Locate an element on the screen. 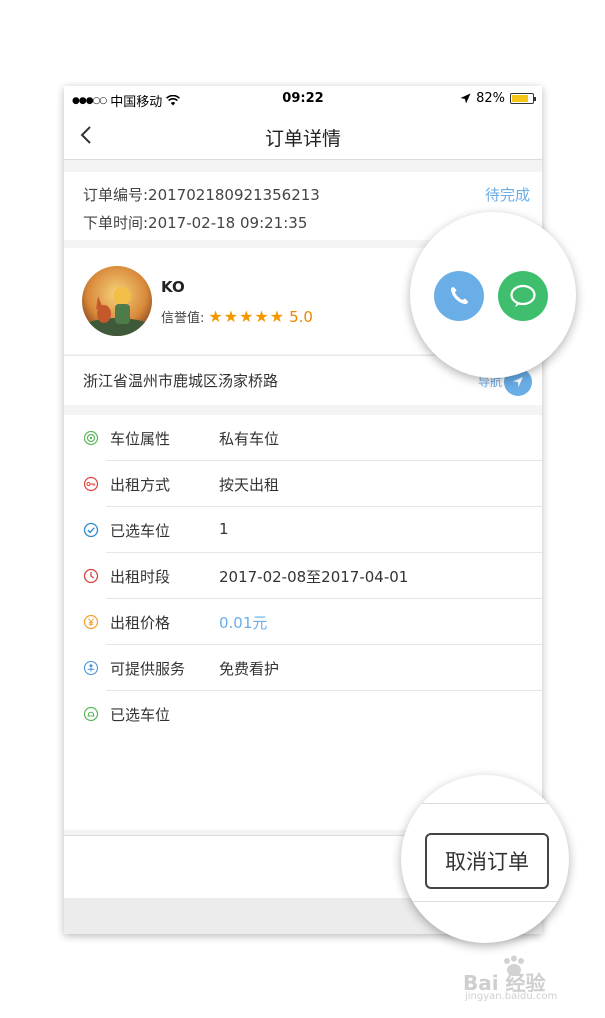 This screenshot has width=605, height=1018. detail-value: 免费看护 is located at coordinates (249, 669).